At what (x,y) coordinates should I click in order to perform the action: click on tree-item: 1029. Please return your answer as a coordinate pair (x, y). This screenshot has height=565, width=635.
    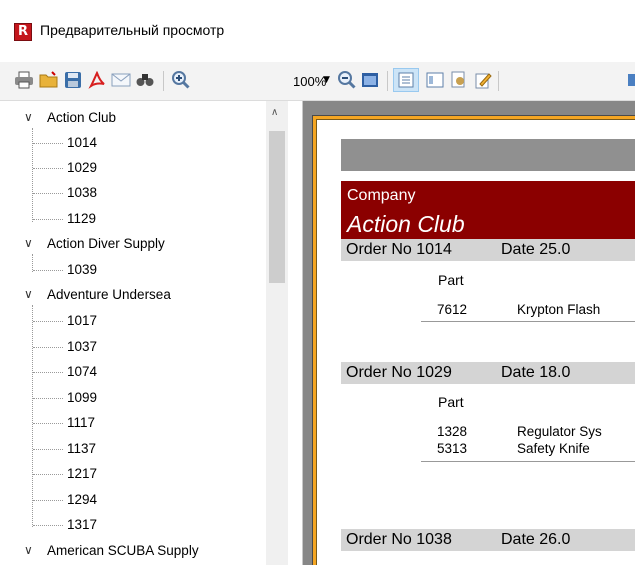
    Looking at the image, I should click on (132, 168).